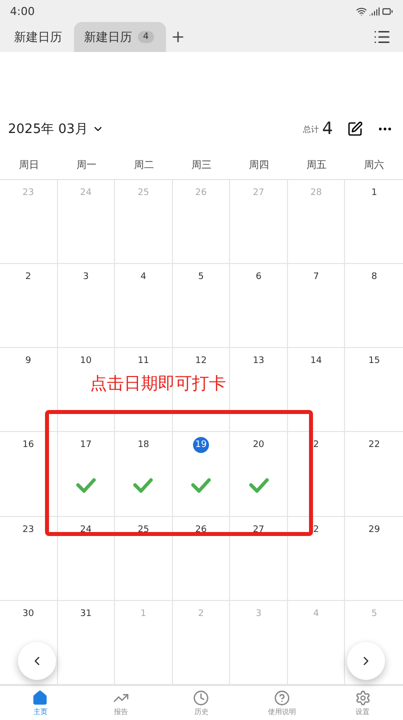 The height and width of the screenshot is (720, 403). I want to click on day-number: 25, so click(143, 530).